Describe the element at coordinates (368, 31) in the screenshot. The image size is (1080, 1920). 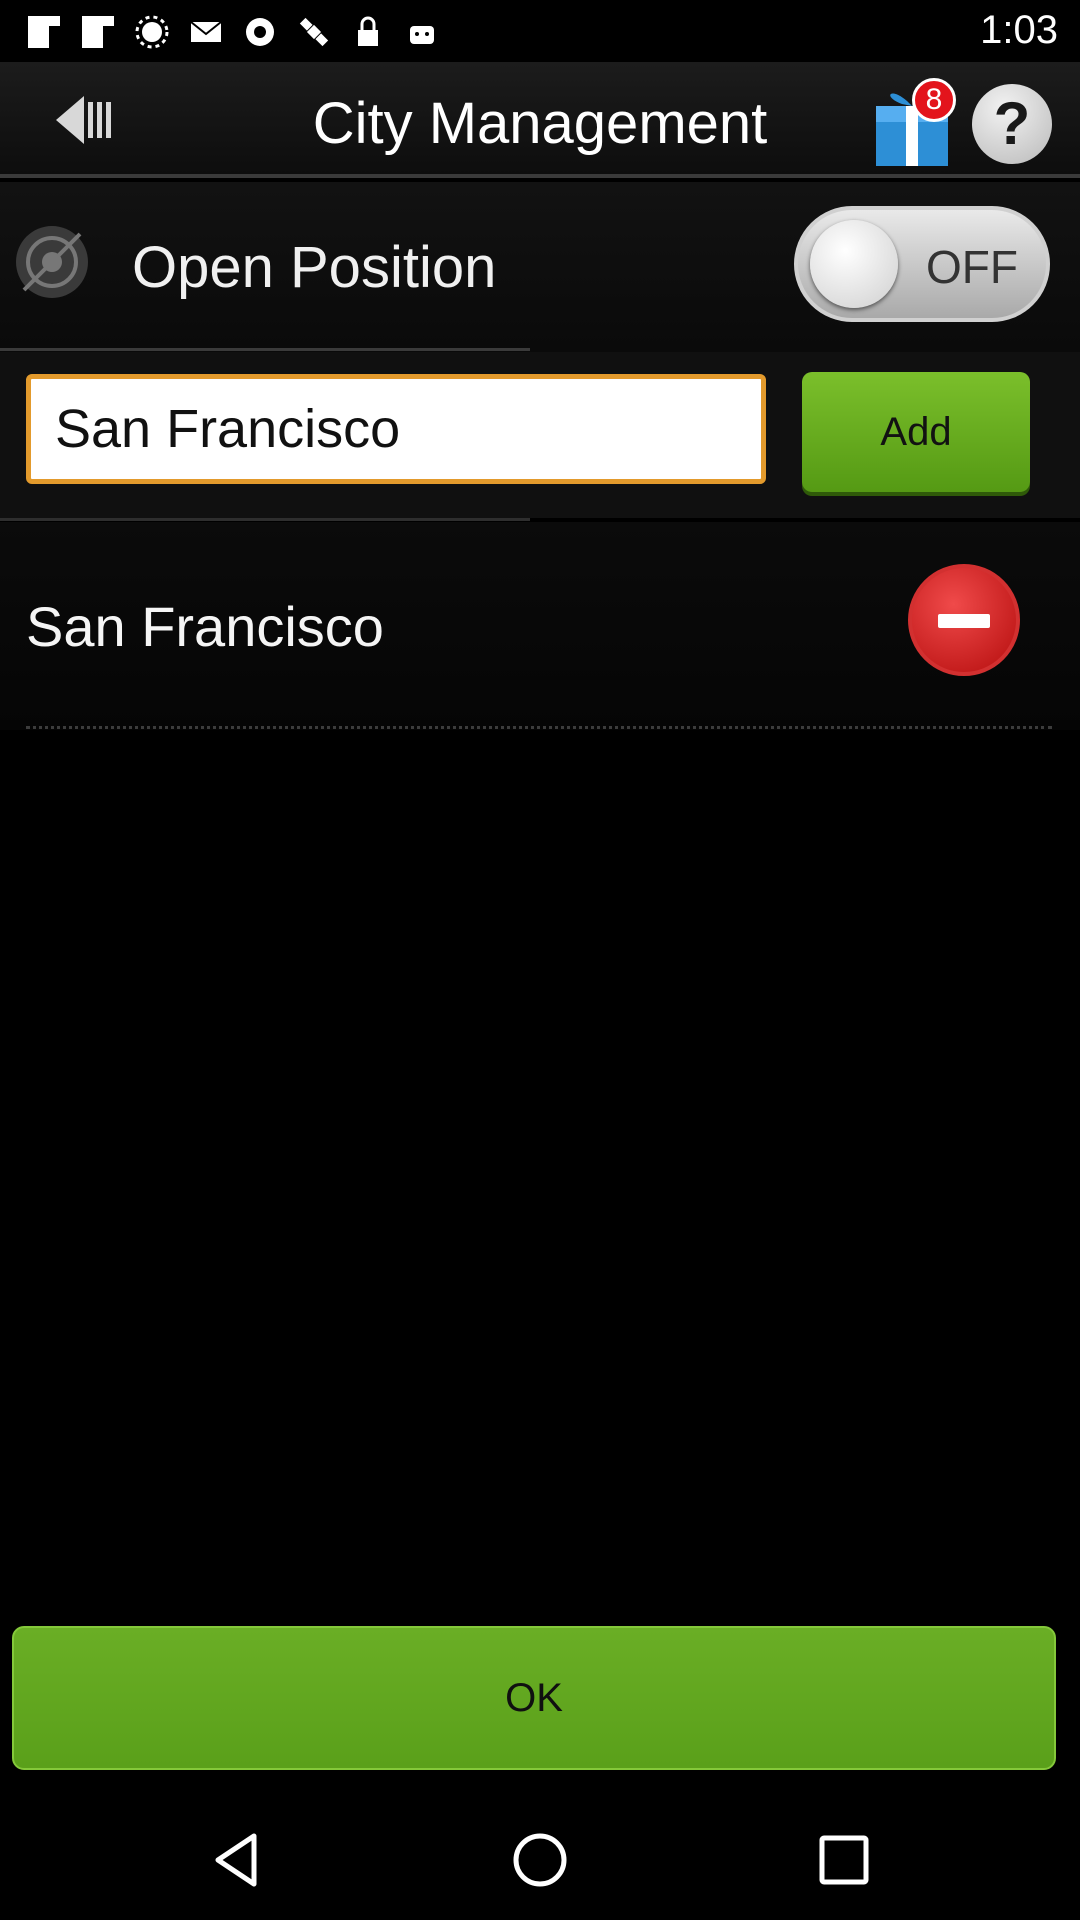
I see `lock-icon` at that location.